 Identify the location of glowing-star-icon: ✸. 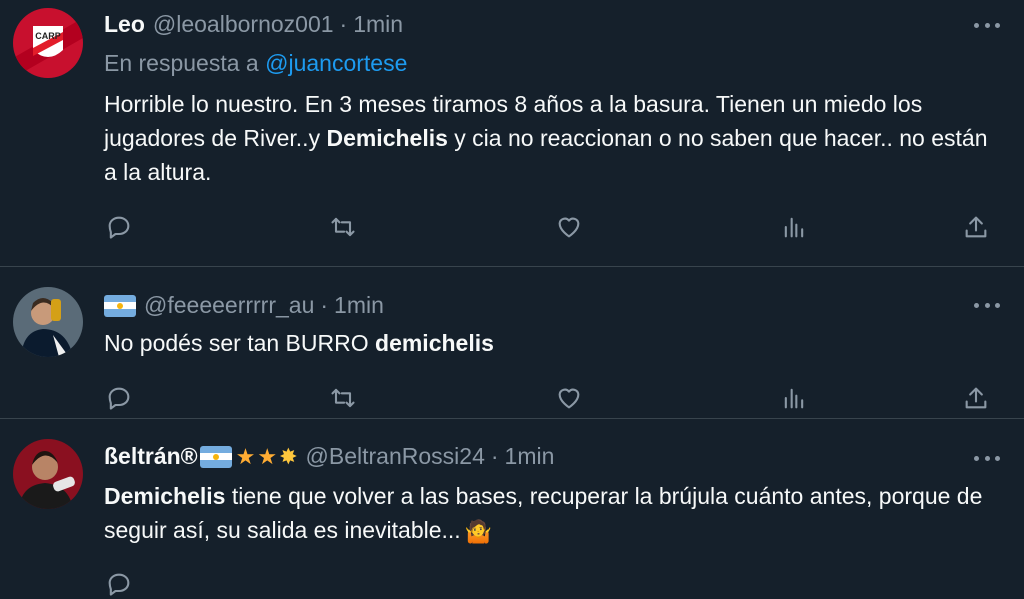
(288, 456).